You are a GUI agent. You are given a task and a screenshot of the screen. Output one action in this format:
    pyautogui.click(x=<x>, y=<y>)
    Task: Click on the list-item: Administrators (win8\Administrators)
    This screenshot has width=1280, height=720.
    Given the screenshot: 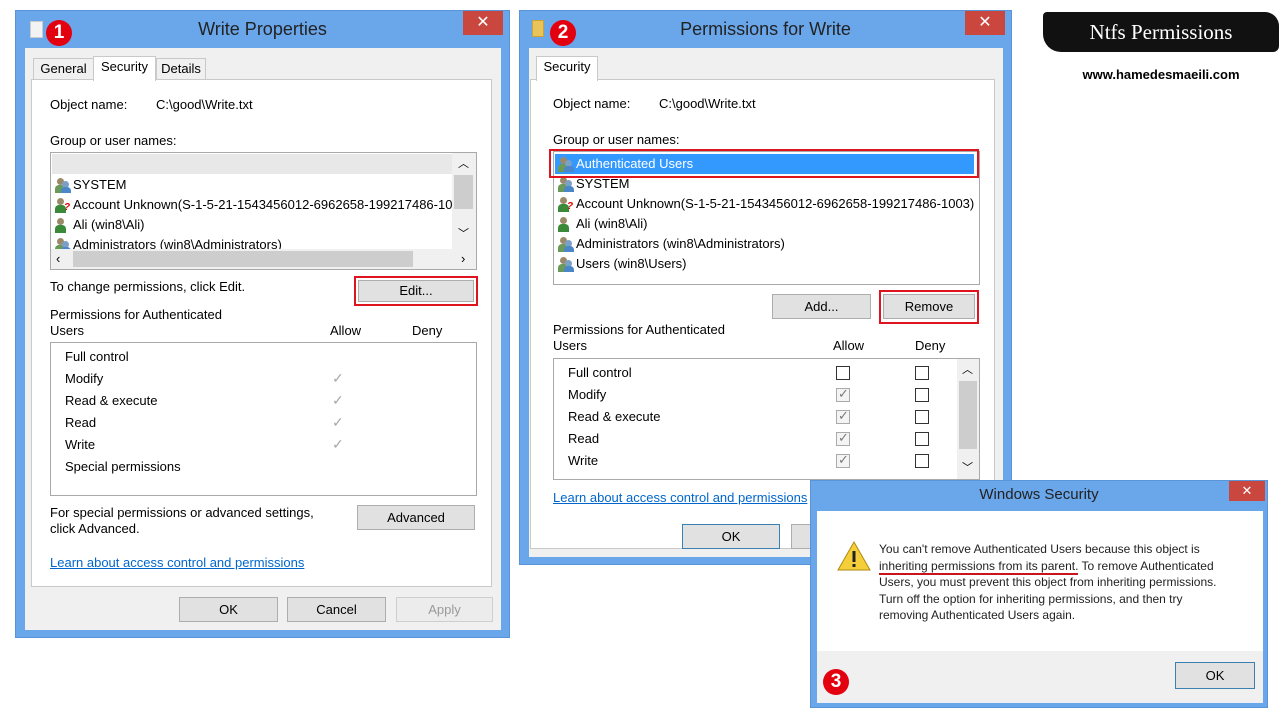 What is the action you would take?
    pyautogui.click(x=671, y=244)
    